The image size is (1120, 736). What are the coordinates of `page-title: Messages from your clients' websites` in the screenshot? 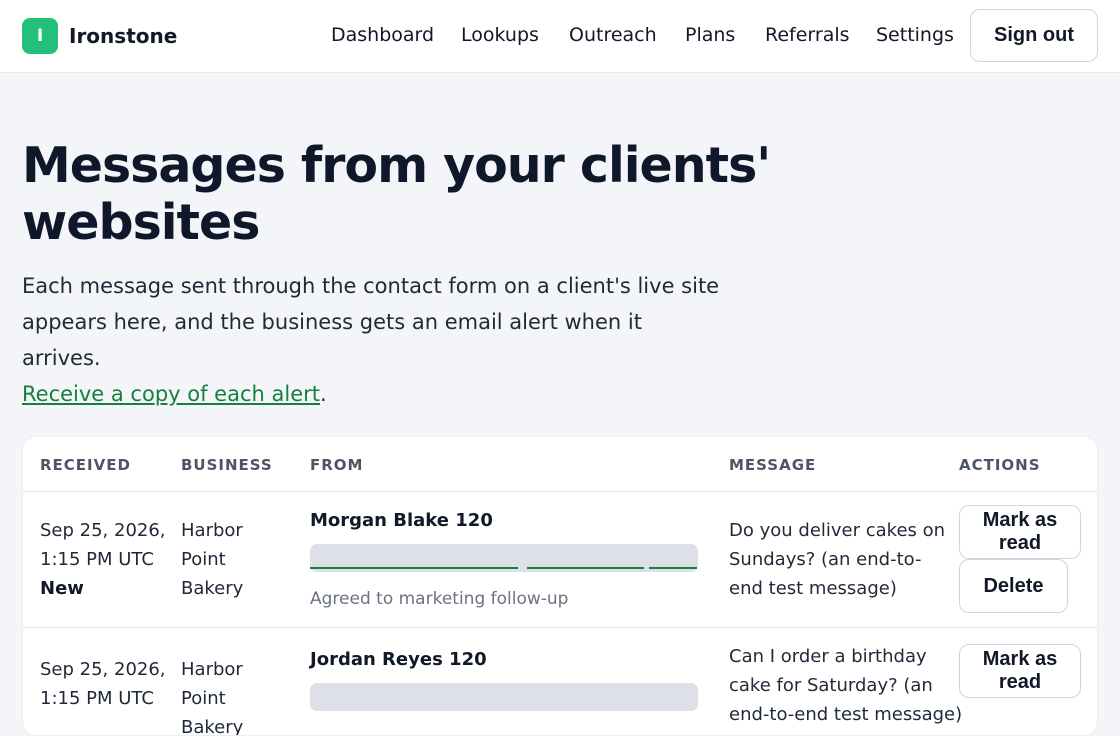 It's located at (396, 194).